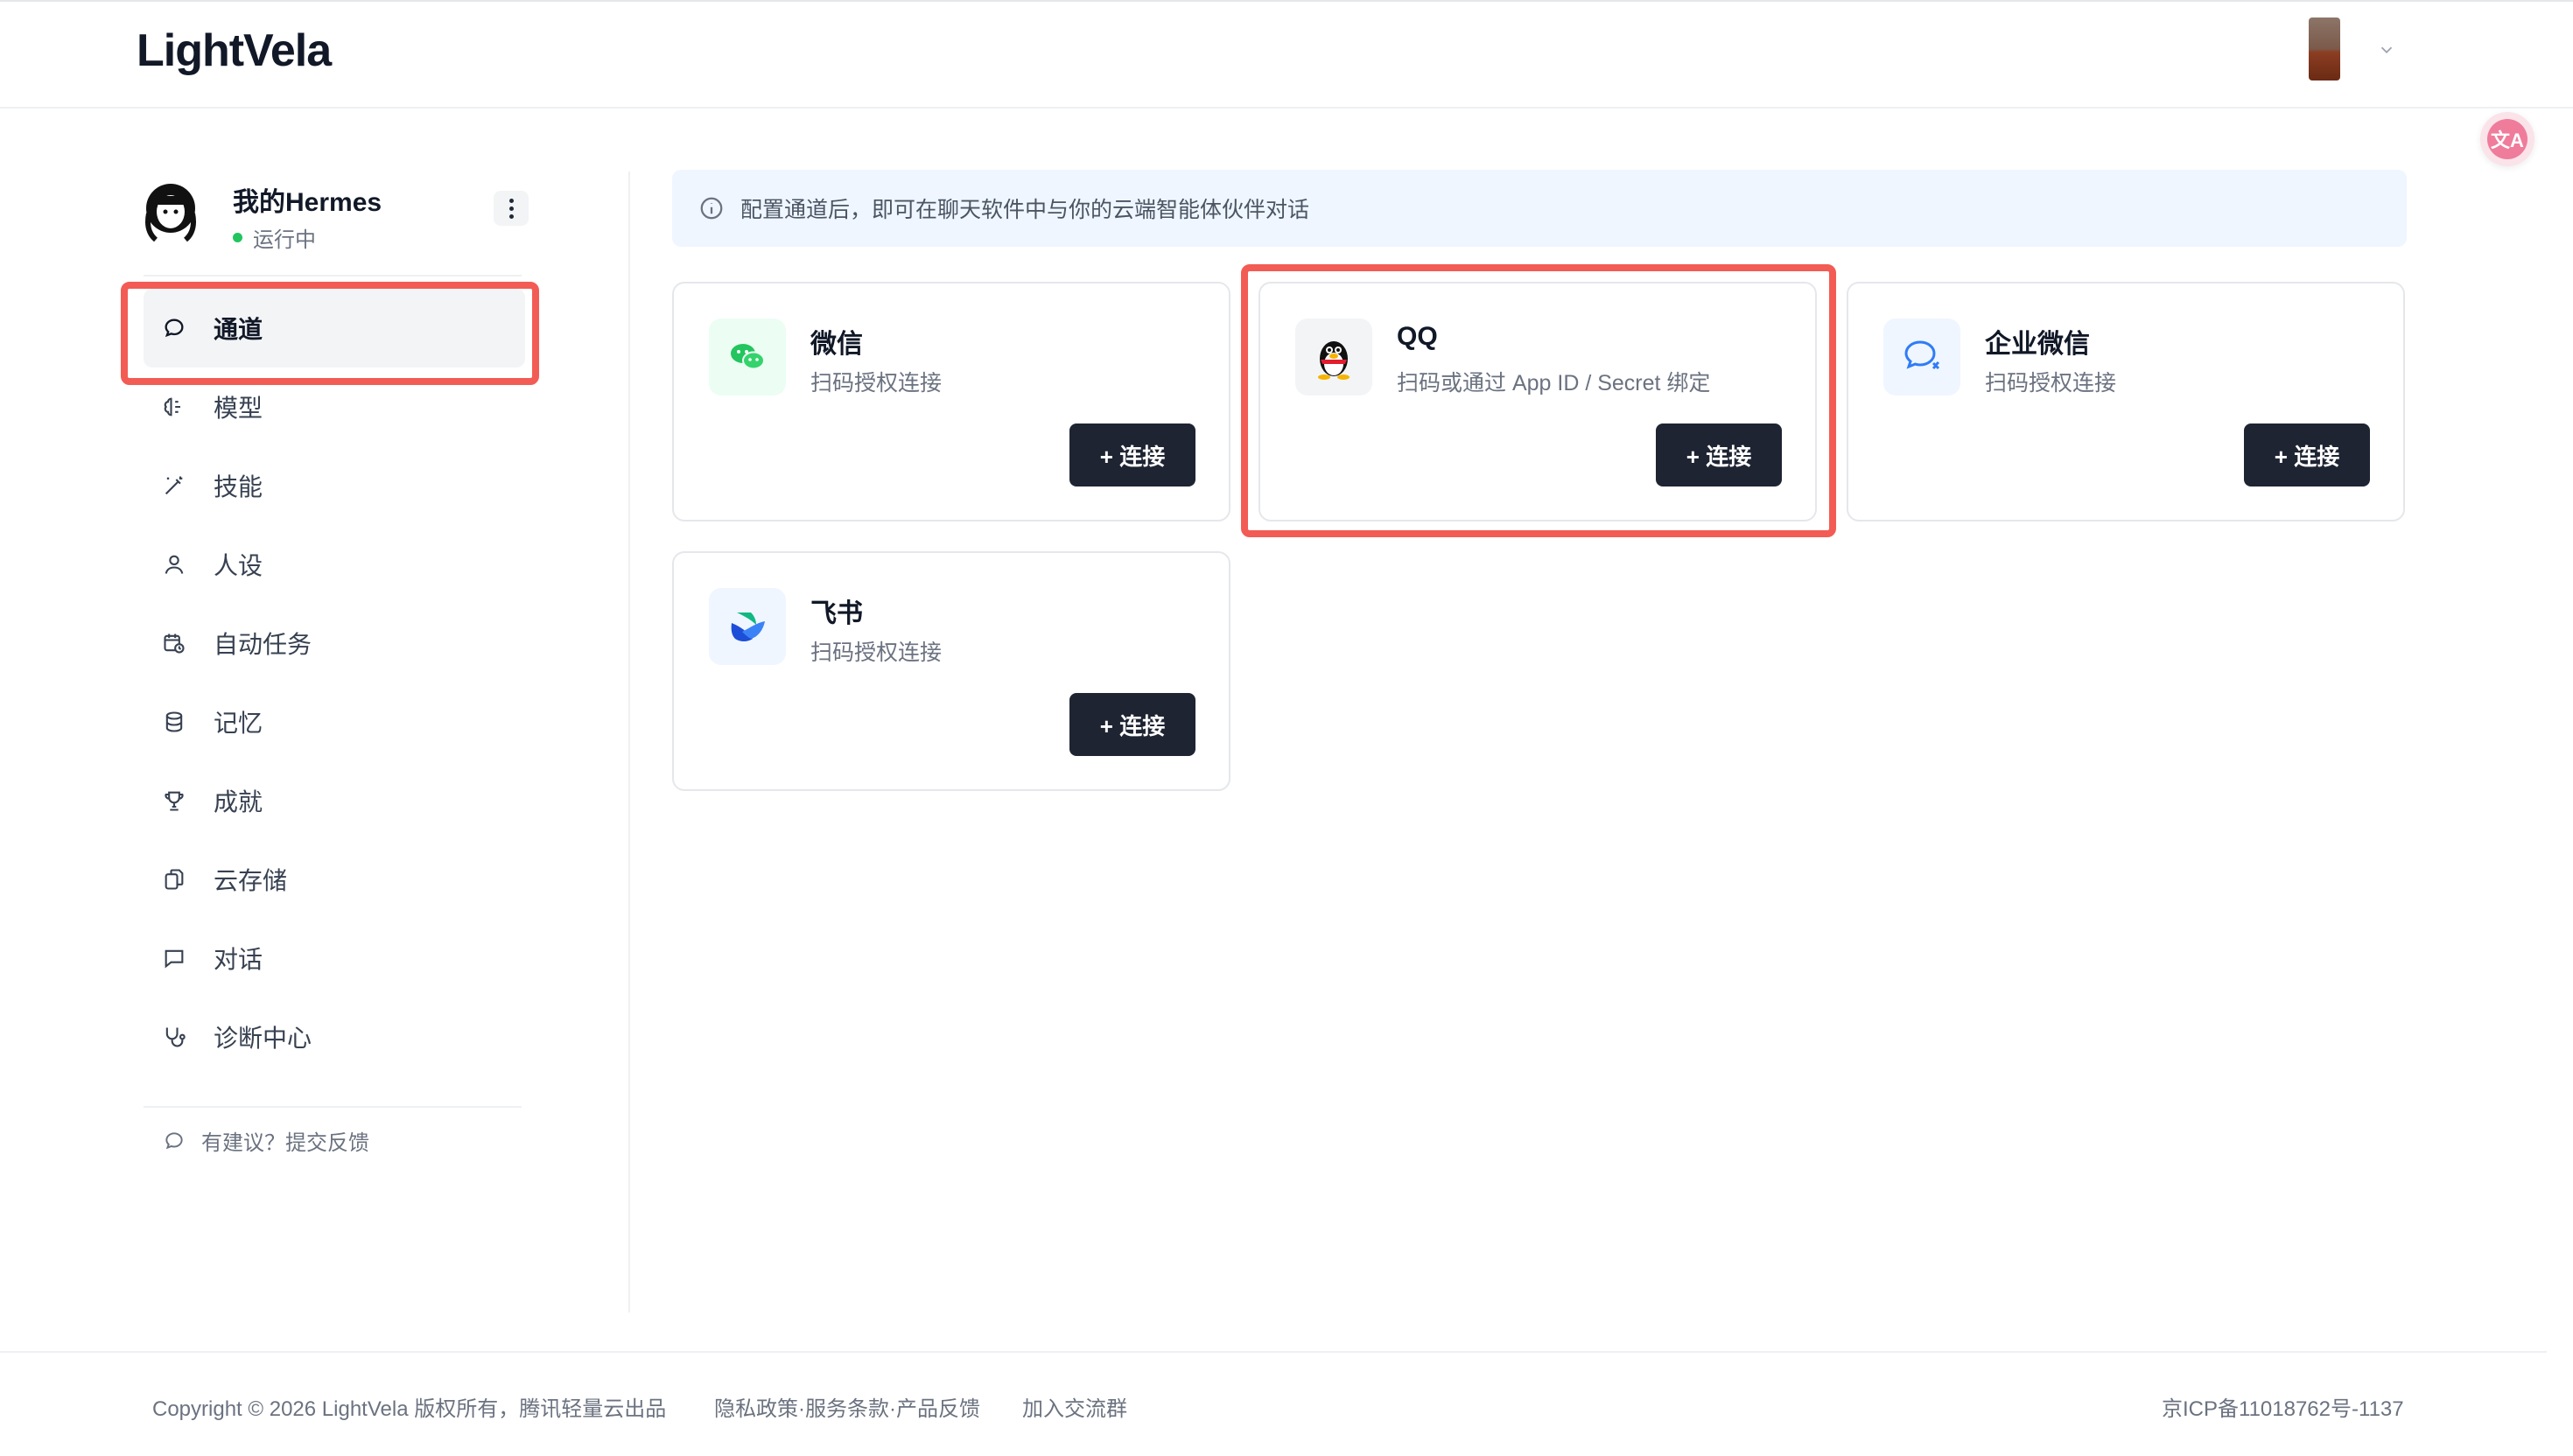  Describe the element at coordinates (234, 50) in the screenshot. I see `app-logo: LightVela` at that location.